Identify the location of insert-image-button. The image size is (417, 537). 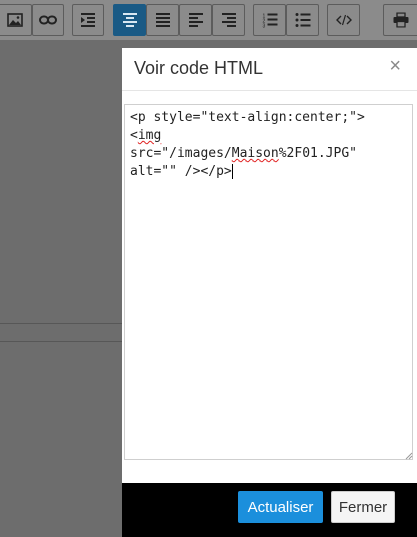
(16, 20).